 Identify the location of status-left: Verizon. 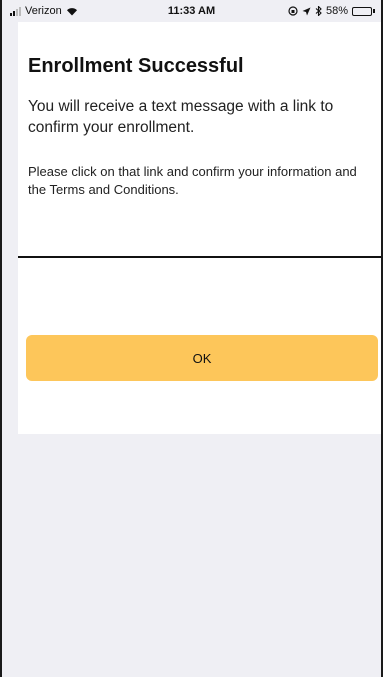
(44, 11).